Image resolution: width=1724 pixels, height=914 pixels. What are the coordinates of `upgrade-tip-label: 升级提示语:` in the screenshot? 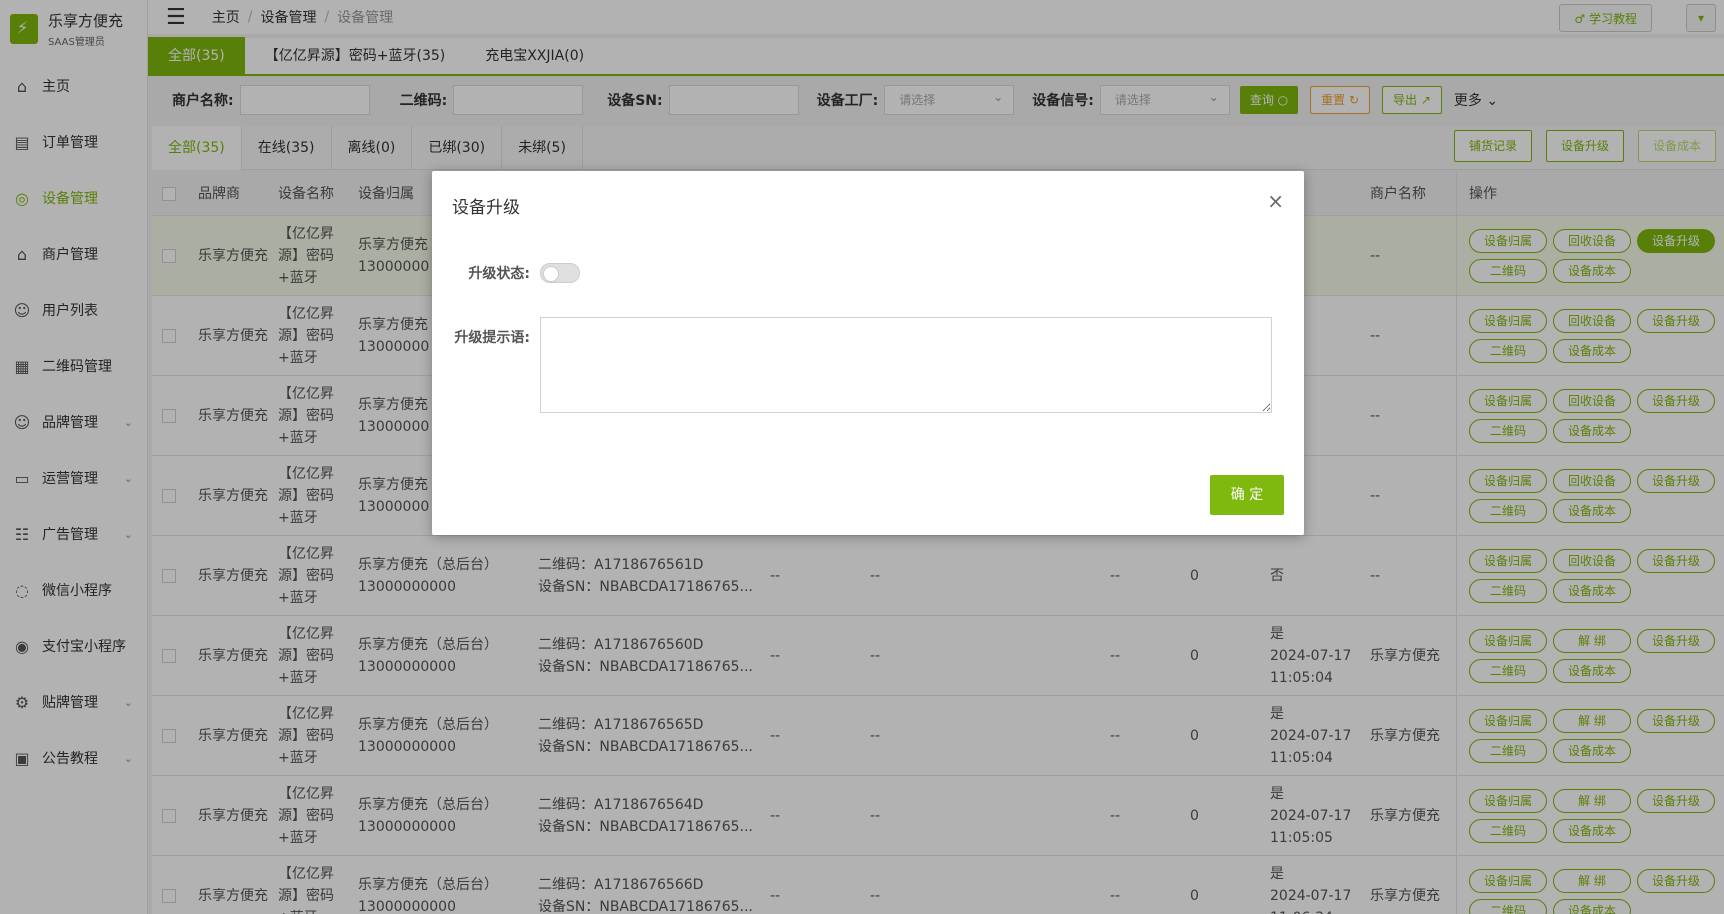 It's located at (492, 338).